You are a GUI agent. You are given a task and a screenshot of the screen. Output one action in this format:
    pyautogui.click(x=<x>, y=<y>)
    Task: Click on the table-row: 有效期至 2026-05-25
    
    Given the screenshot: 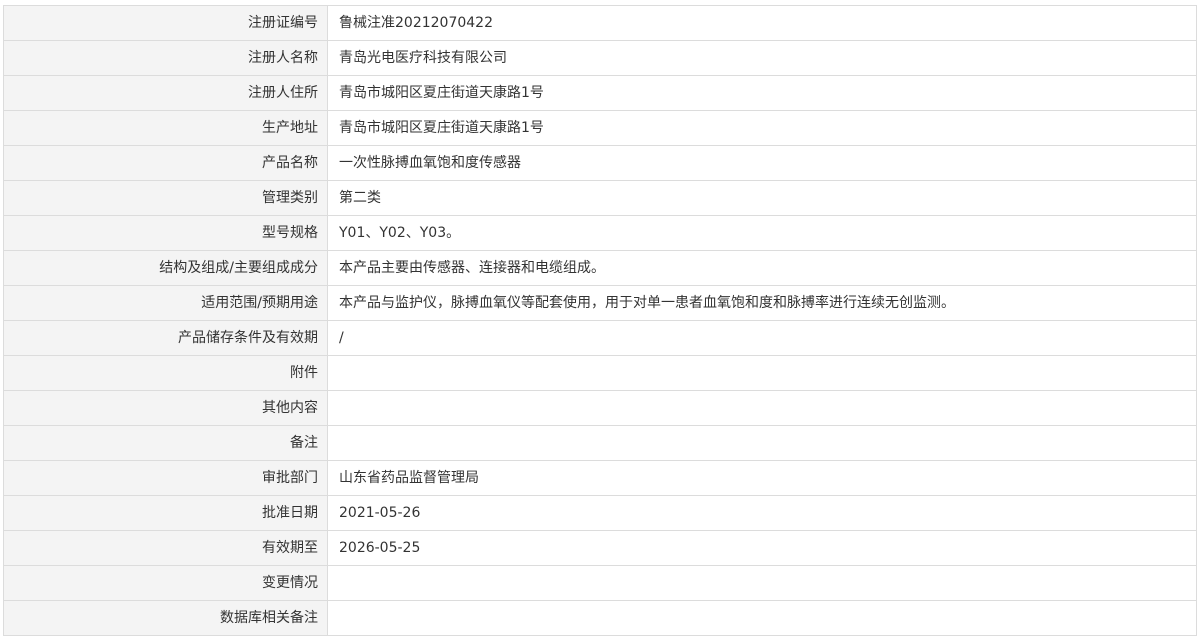 What is the action you would take?
    pyautogui.click(x=600, y=548)
    